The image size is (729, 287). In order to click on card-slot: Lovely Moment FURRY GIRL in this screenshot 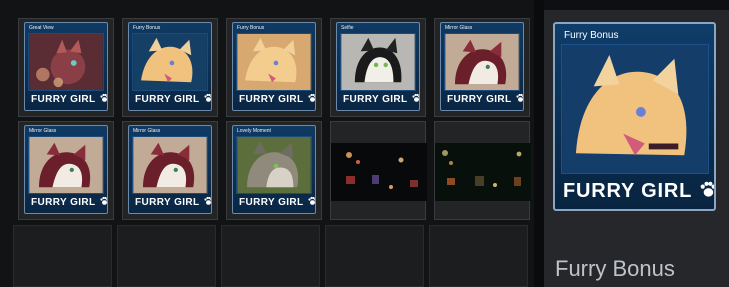, I will do `click(274, 170)`.